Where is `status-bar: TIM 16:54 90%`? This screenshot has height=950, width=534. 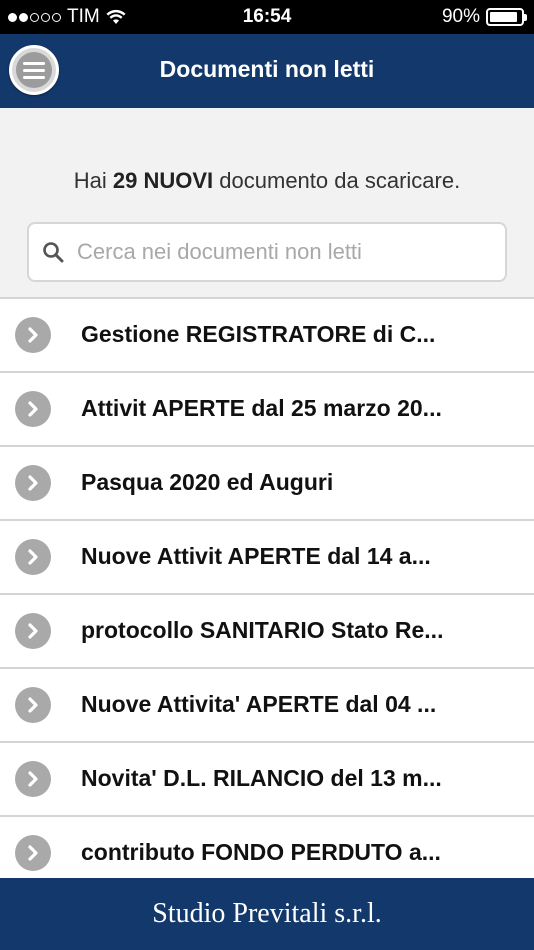 status-bar: TIM 16:54 90% is located at coordinates (267, 17).